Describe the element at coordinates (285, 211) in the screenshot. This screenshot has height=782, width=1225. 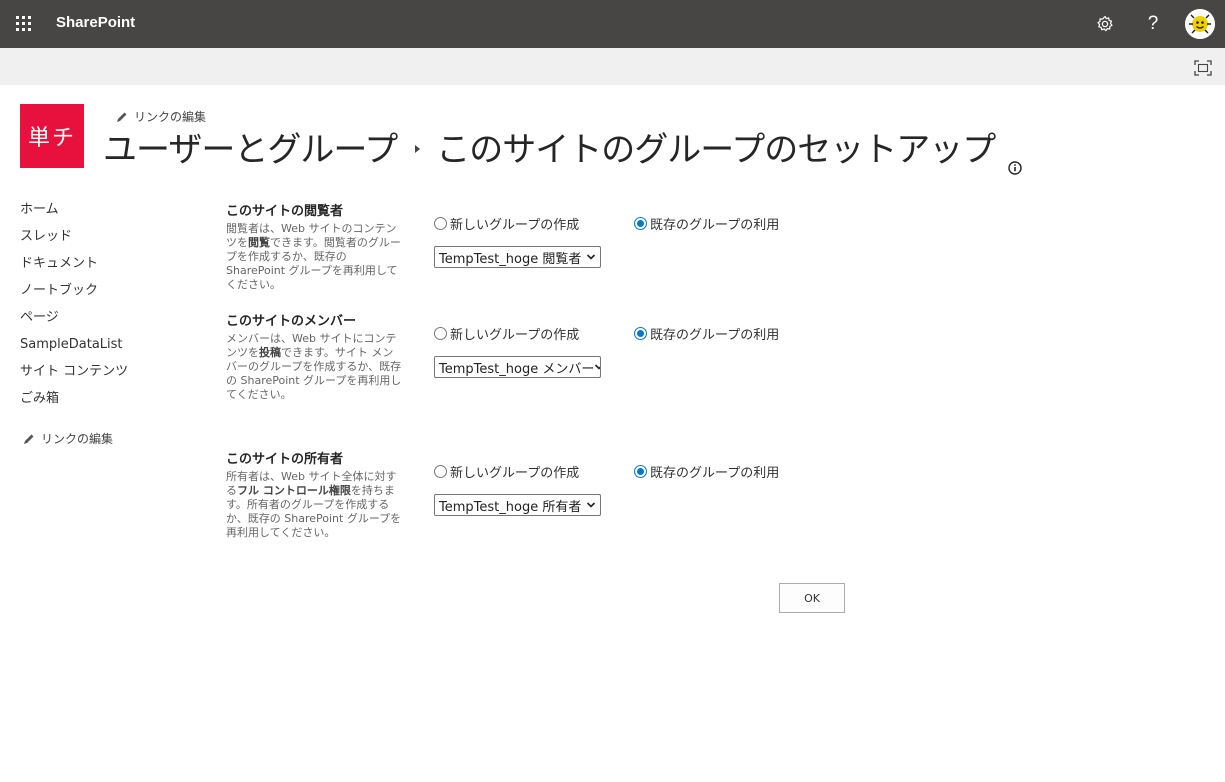
I see `section-title: このサイトの閲覧者` at that location.